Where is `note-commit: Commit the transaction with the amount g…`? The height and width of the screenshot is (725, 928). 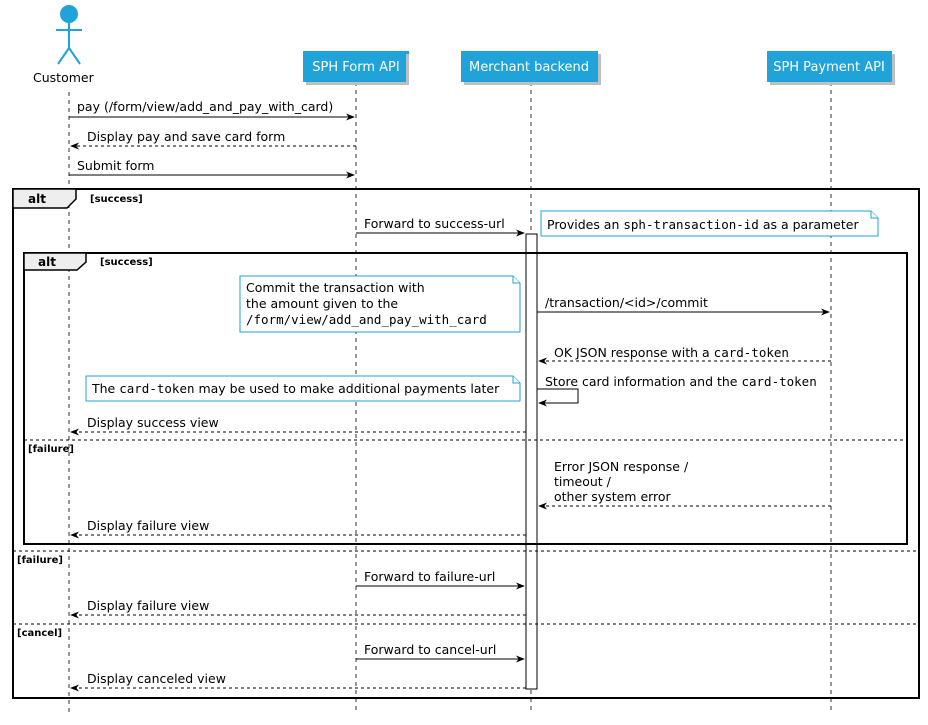
note-commit: Commit the transaction with the amount g… is located at coordinates (380, 304).